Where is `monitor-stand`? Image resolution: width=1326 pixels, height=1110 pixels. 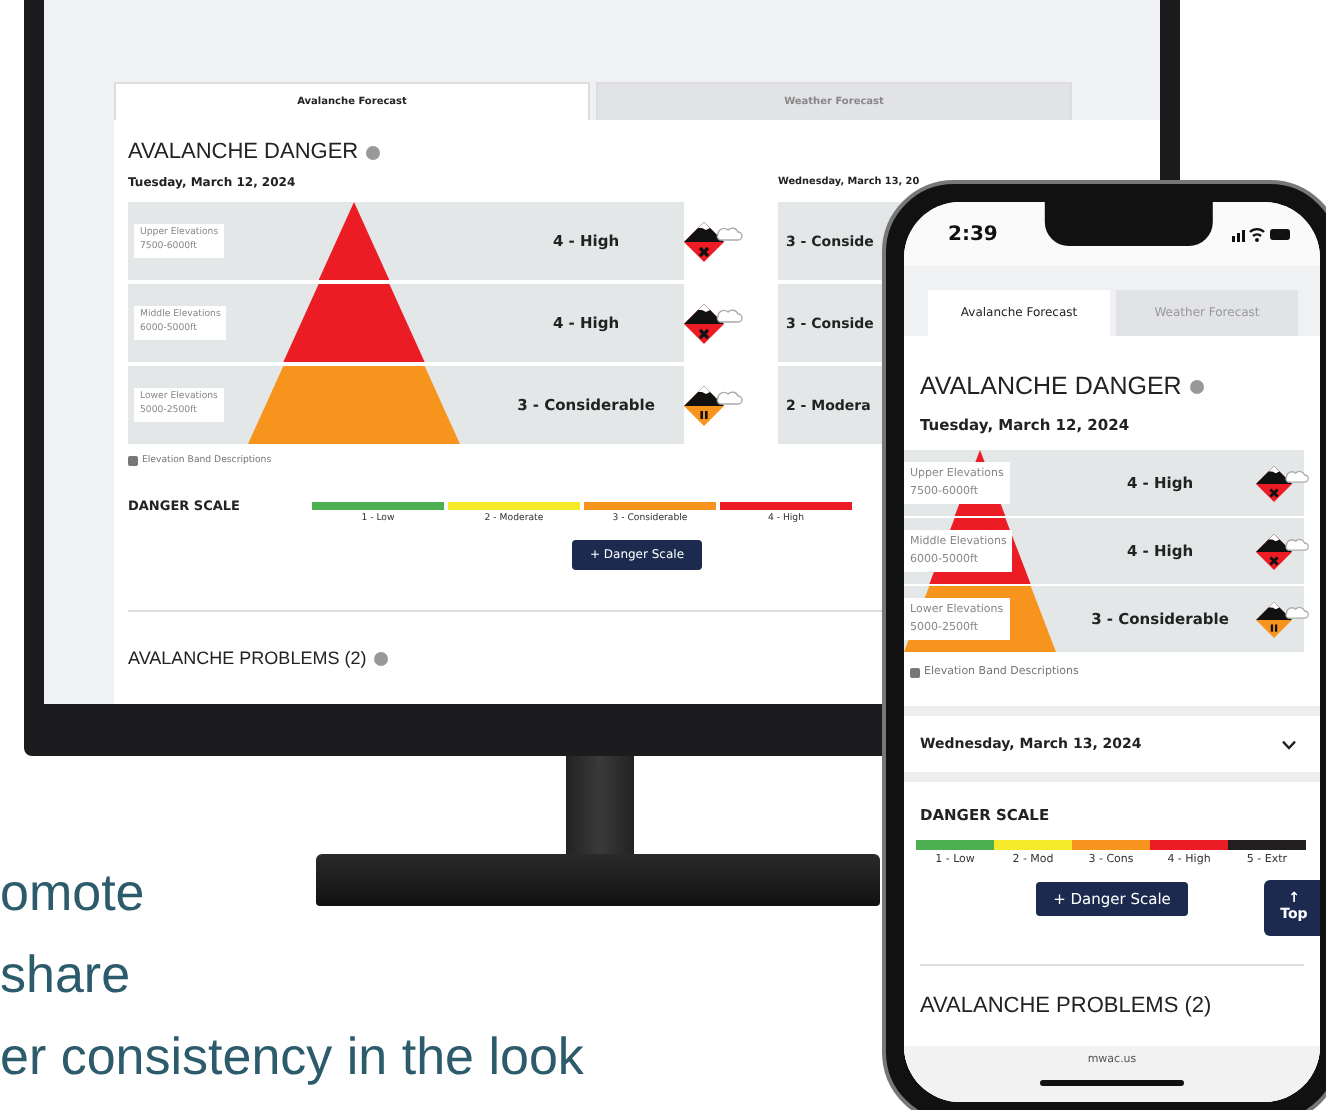 monitor-stand is located at coordinates (600, 808).